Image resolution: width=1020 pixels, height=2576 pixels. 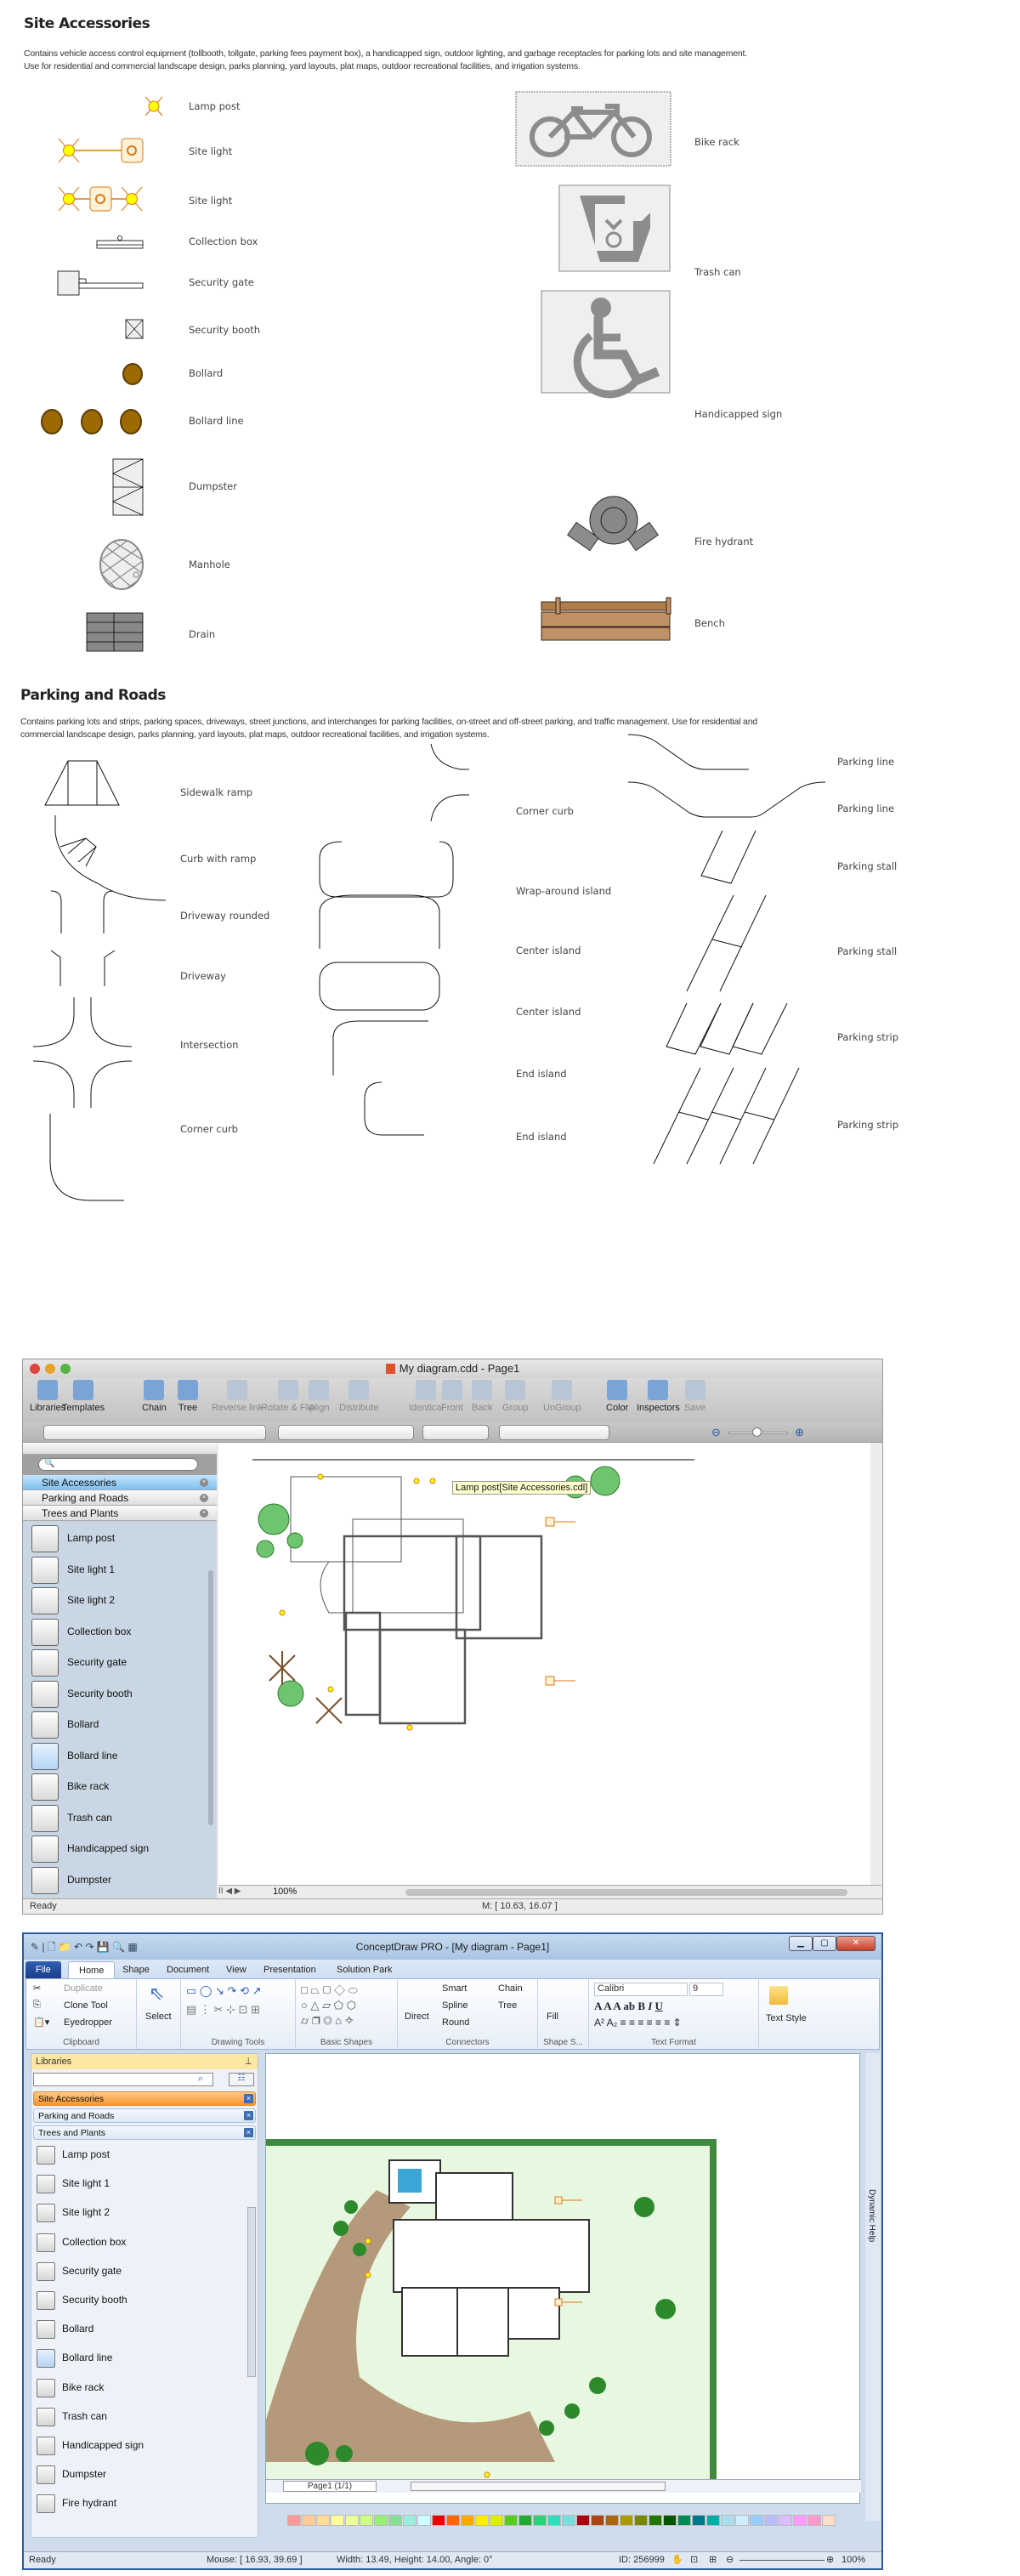 I want to click on search-input: 🔍, so click(x=118, y=1465).